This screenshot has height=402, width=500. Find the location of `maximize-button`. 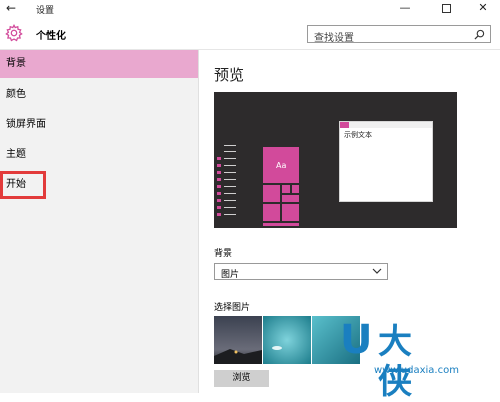

maximize-button is located at coordinates (446, 8).